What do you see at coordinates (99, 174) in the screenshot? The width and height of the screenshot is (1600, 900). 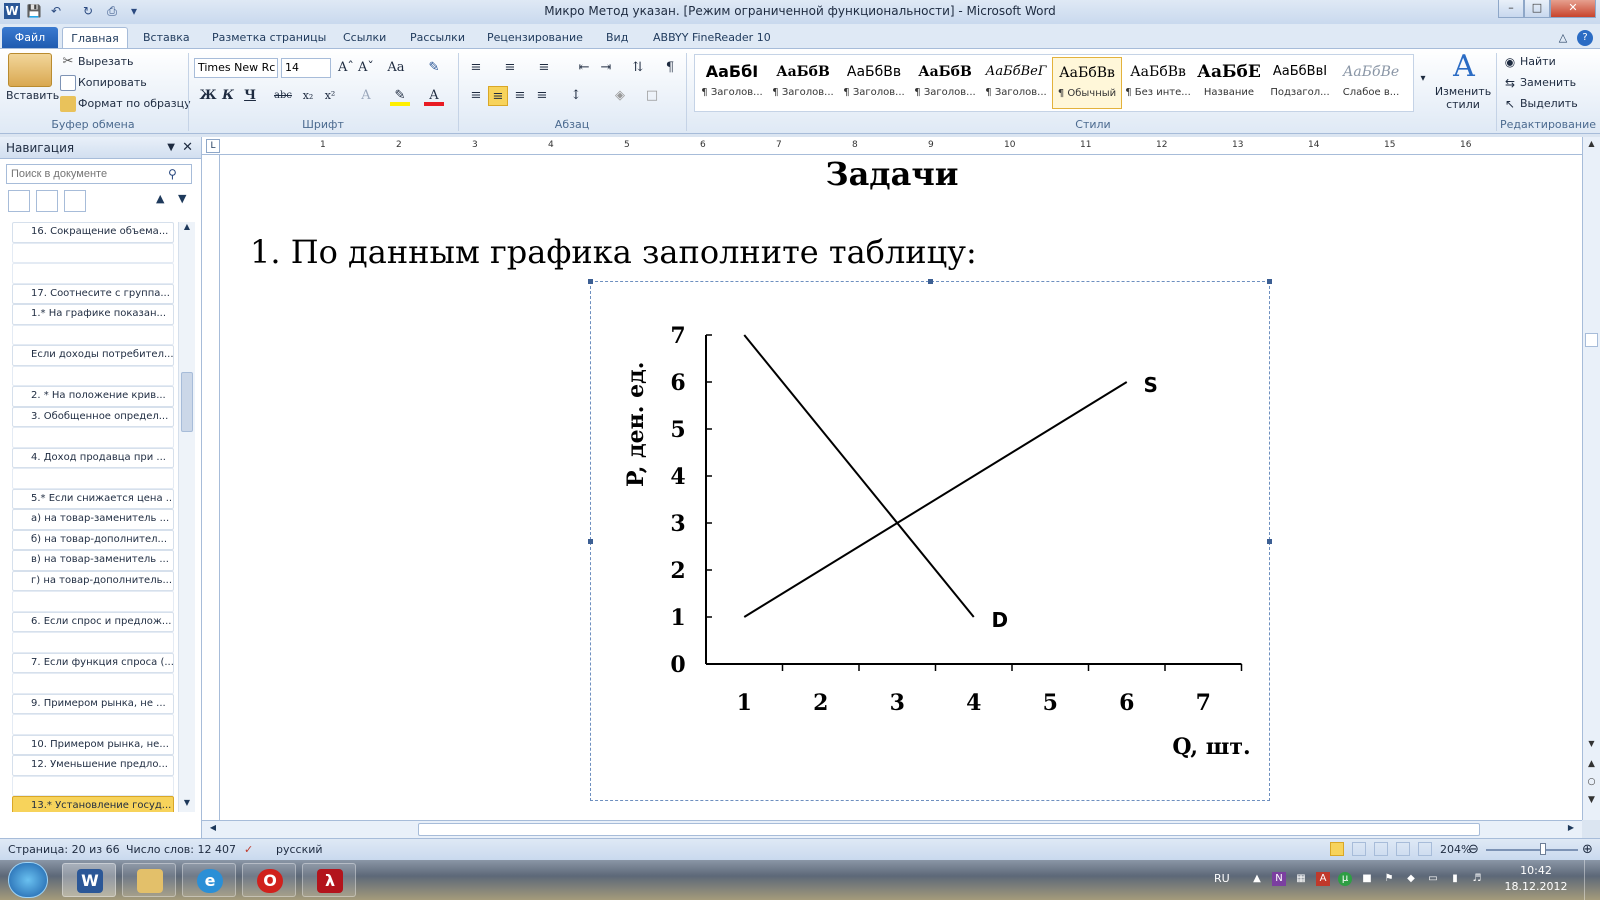 I see `nav-search-input` at bounding box center [99, 174].